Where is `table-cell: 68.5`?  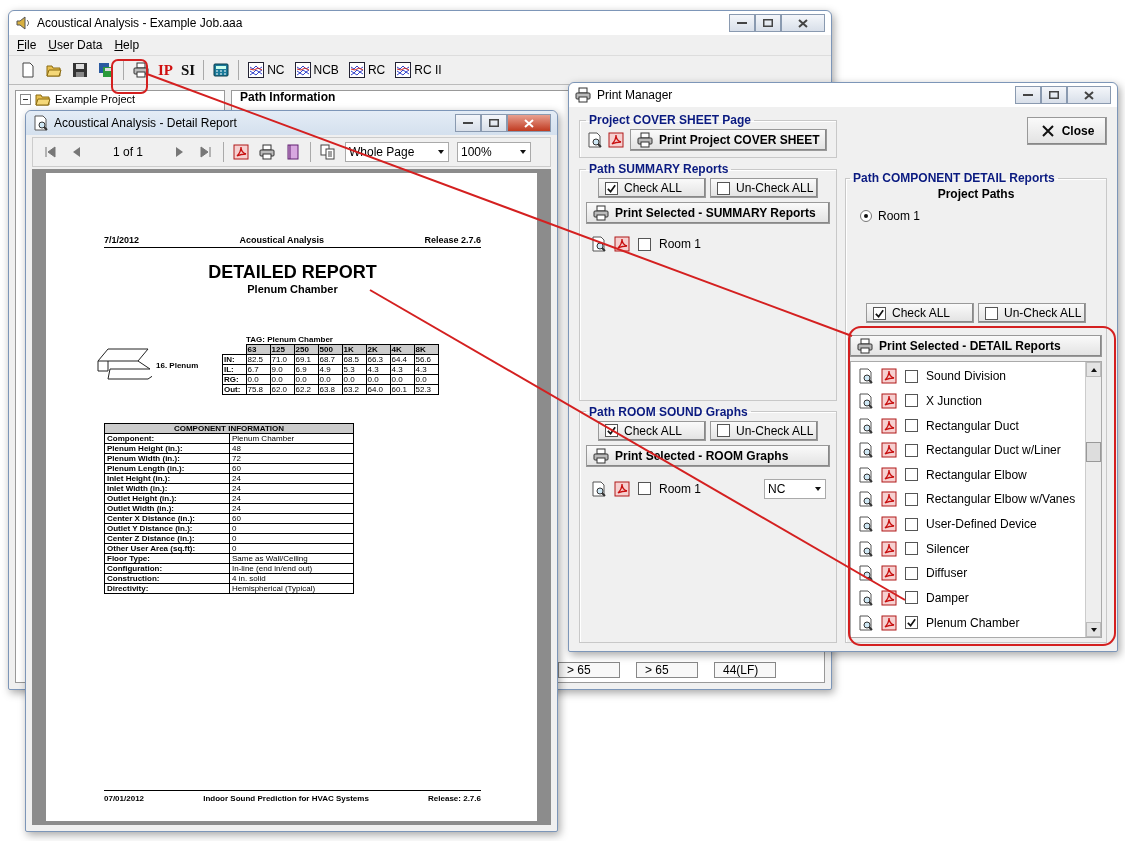
table-cell: 68.5 is located at coordinates (354, 359).